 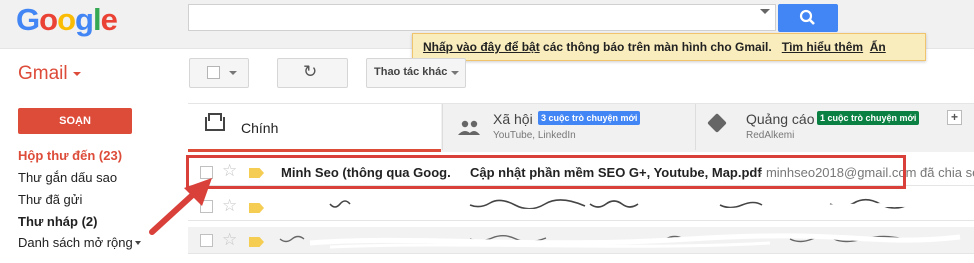 I want to click on tab-primary, so click(x=314, y=128).